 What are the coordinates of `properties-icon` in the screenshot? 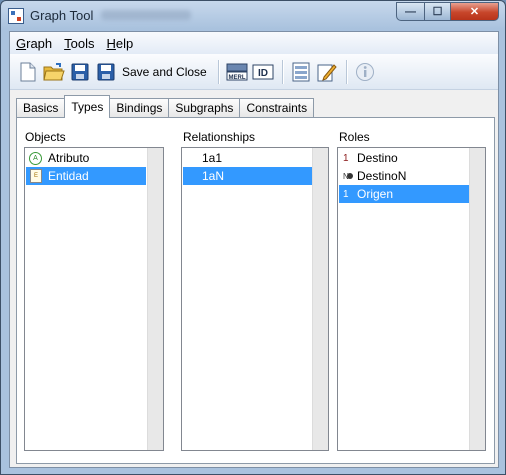 It's located at (301, 71).